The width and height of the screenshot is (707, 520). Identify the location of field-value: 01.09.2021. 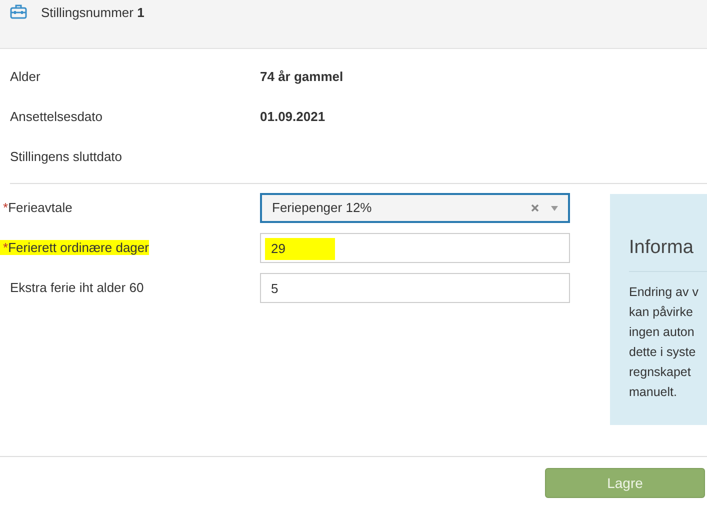
(293, 117).